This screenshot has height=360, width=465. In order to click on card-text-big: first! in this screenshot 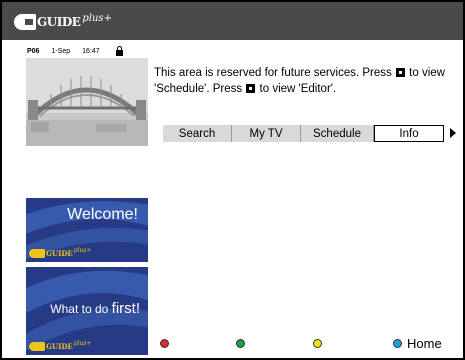, I will do `click(125, 308)`.